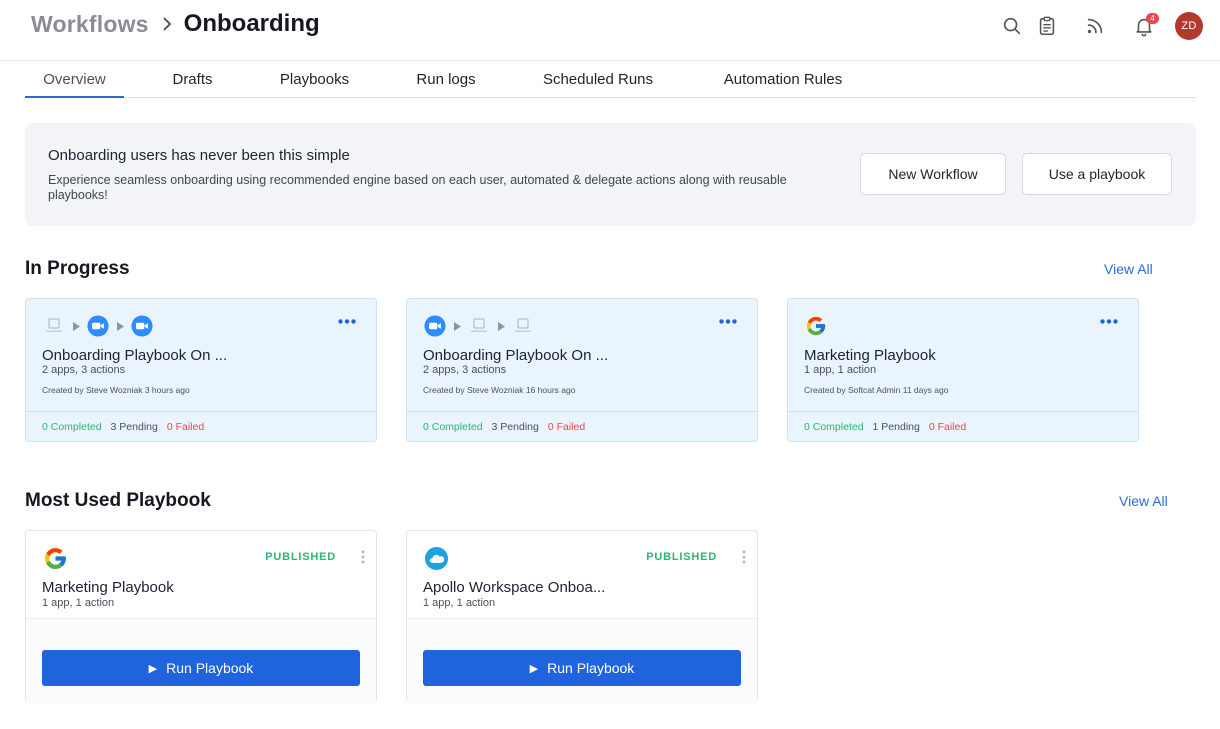 The height and width of the screenshot is (729, 1220). I want to click on card-status-footer: 0 Completed 1 Pending 0 Failed, so click(963, 426).